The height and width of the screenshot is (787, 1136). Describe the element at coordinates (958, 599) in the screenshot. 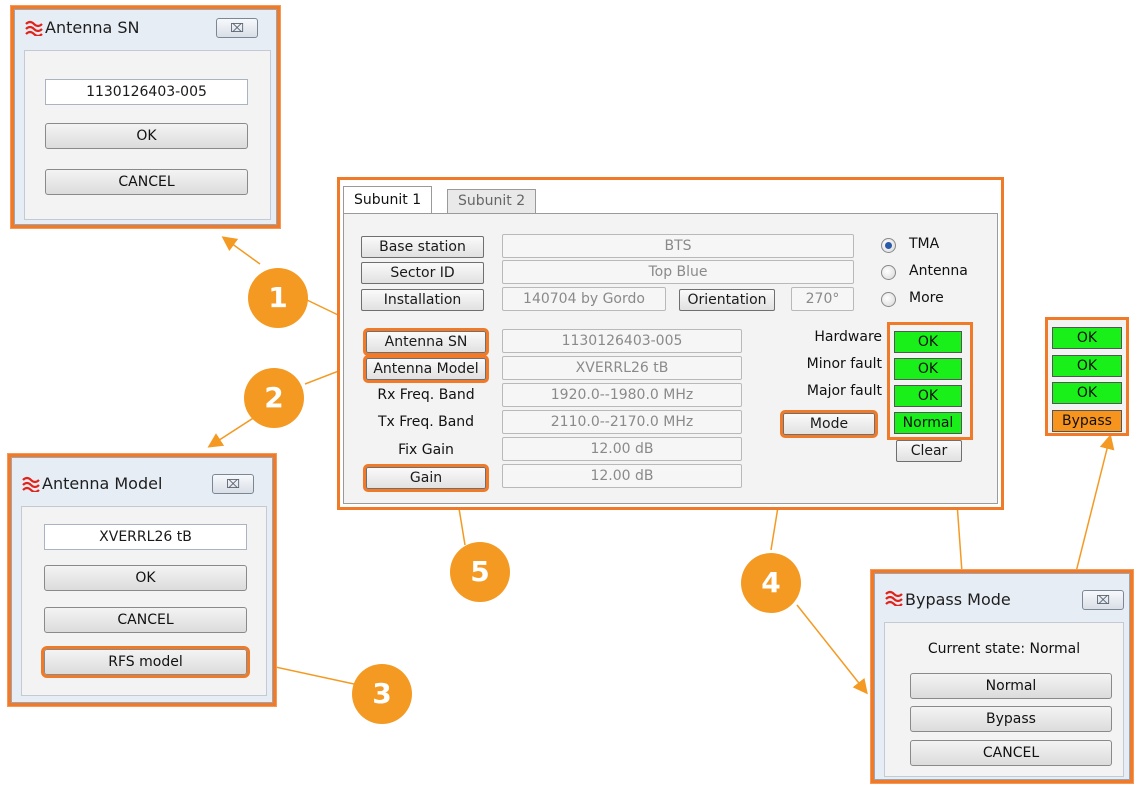

I see `dialog-title: Bypass Mode` at that location.